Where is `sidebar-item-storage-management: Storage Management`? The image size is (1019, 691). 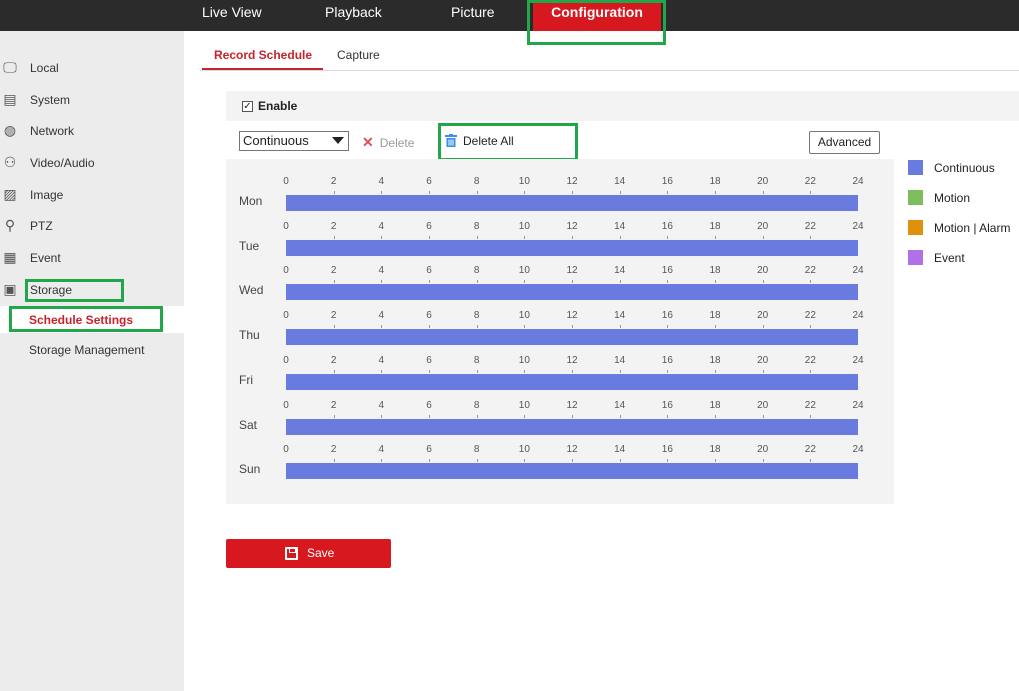
sidebar-item-storage-management: Storage Management is located at coordinates (86, 350).